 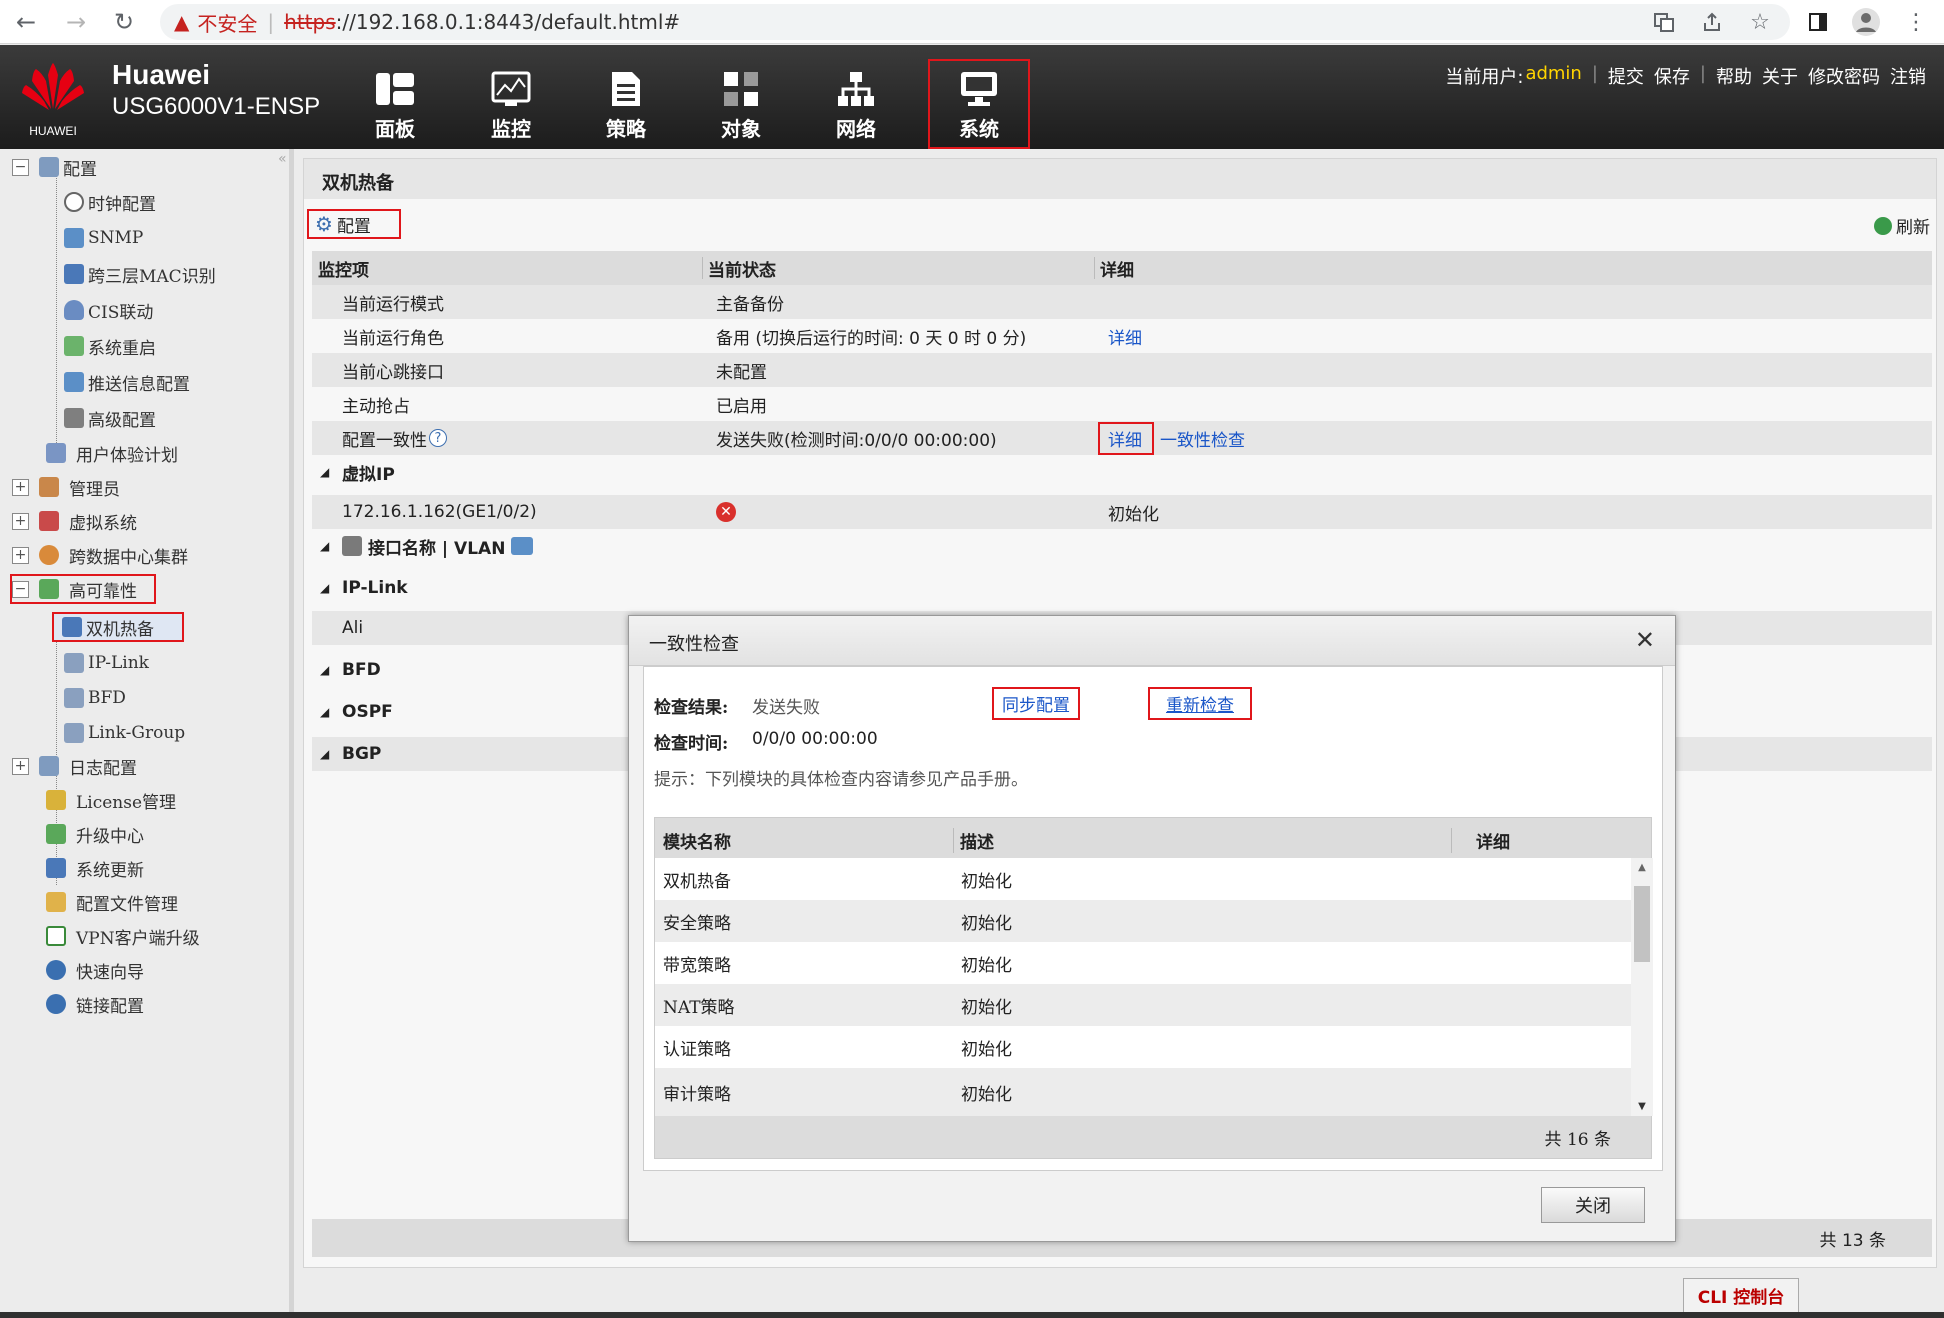 What do you see at coordinates (1036, 703) in the screenshot?
I see `sync-config-button: 同步配置` at bounding box center [1036, 703].